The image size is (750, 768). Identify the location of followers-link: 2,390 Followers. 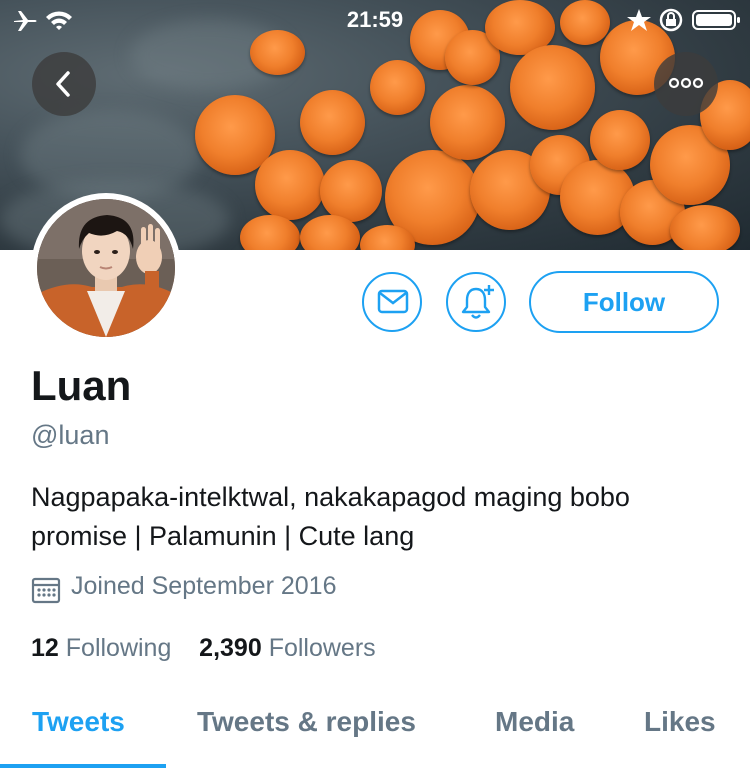
(287, 648).